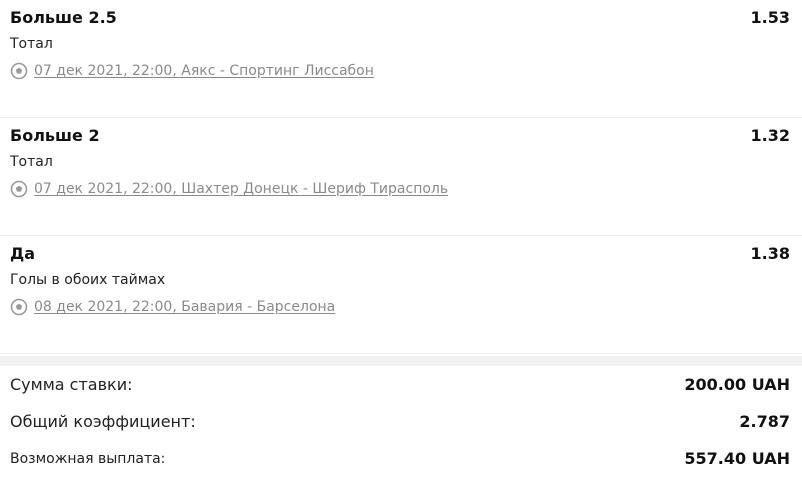  Describe the element at coordinates (401, 361) in the screenshot. I see `section-divider` at that location.